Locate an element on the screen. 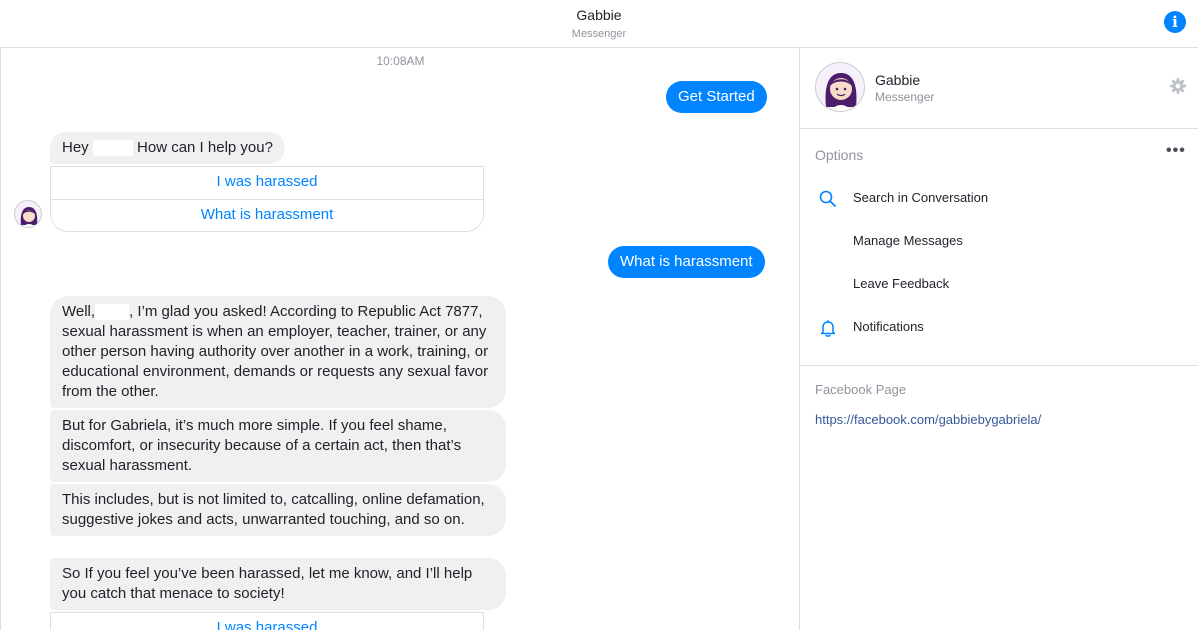 The height and width of the screenshot is (630, 1198). message-text: What is harassment is located at coordinates (686, 261).